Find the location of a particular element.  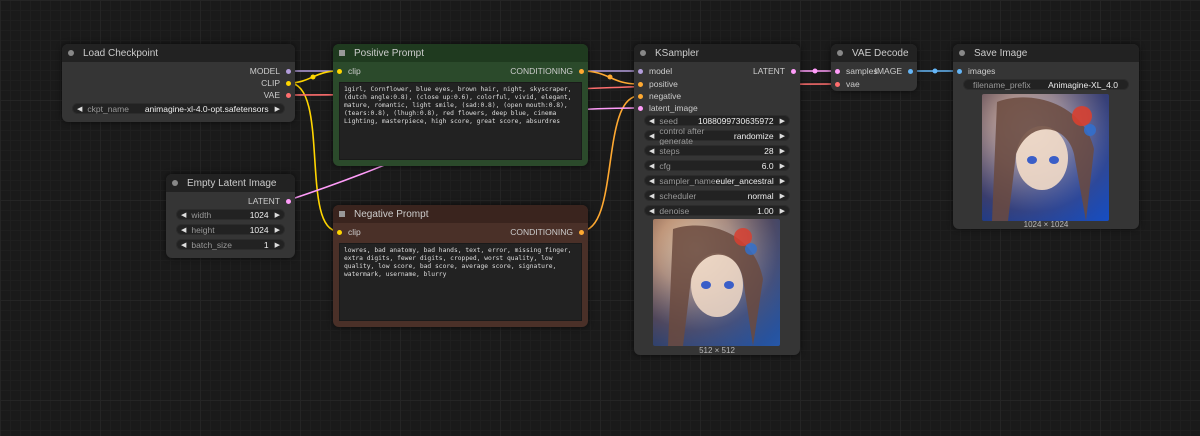

batch-size-widget: ◀ batch_size 1 ▶ is located at coordinates (230, 244).